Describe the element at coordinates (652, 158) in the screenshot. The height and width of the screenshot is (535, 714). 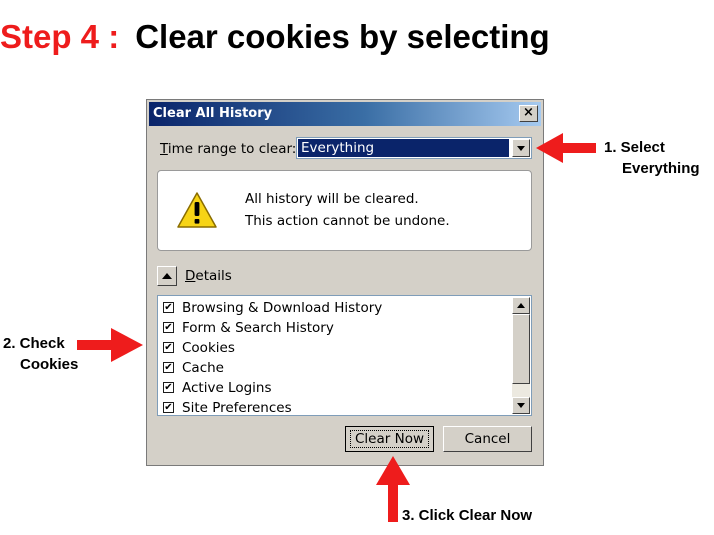
I see `annotation-select: 1. Select Everything` at that location.